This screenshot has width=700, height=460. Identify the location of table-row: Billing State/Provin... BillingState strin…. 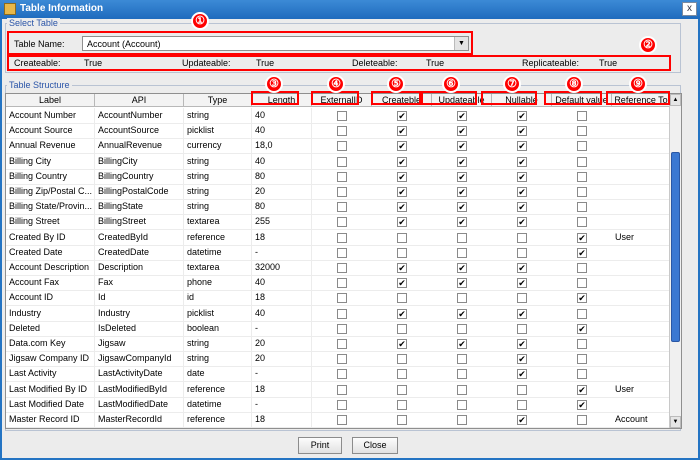
(343, 207).